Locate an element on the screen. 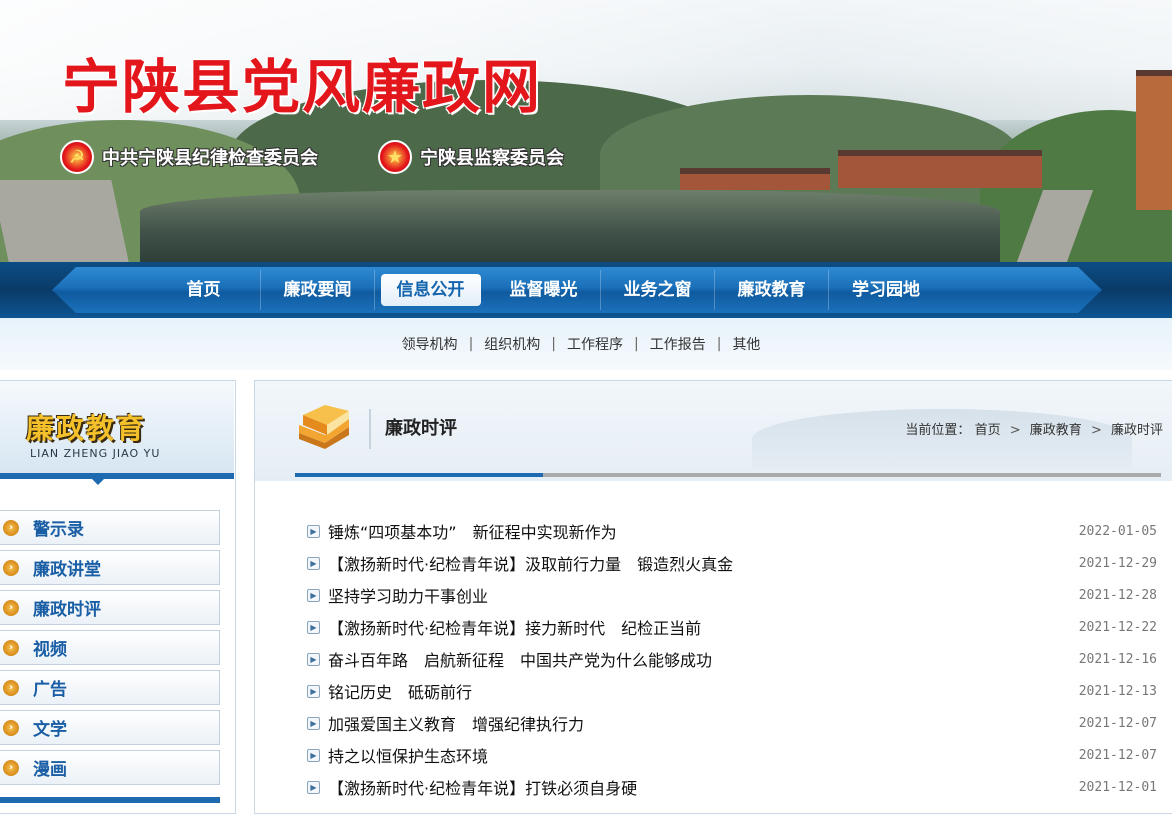  article-date: 2022-01-05 is located at coordinates (1117, 531).